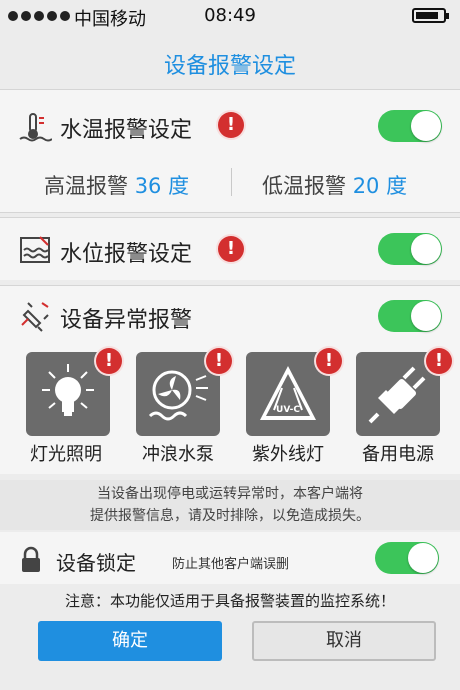 This screenshot has width=460, height=690. Describe the element at coordinates (288, 410) in the screenshot. I see `uv-c-label: UV-C` at that location.